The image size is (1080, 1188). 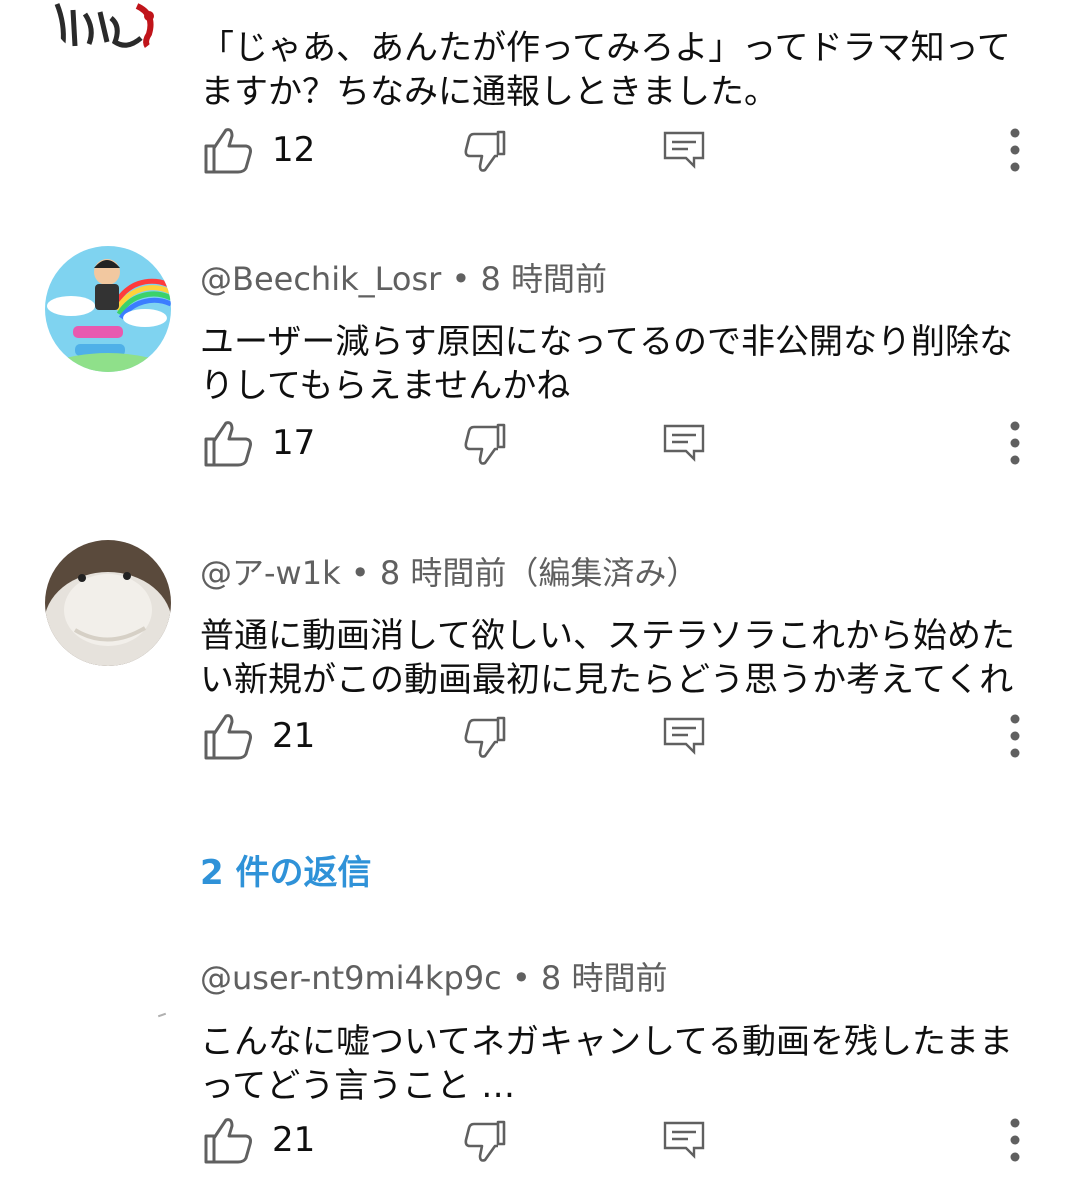 What do you see at coordinates (270, 573) in the screenshot?
I see `author-name: @ア-w1k` at bounding box center [270, 573].